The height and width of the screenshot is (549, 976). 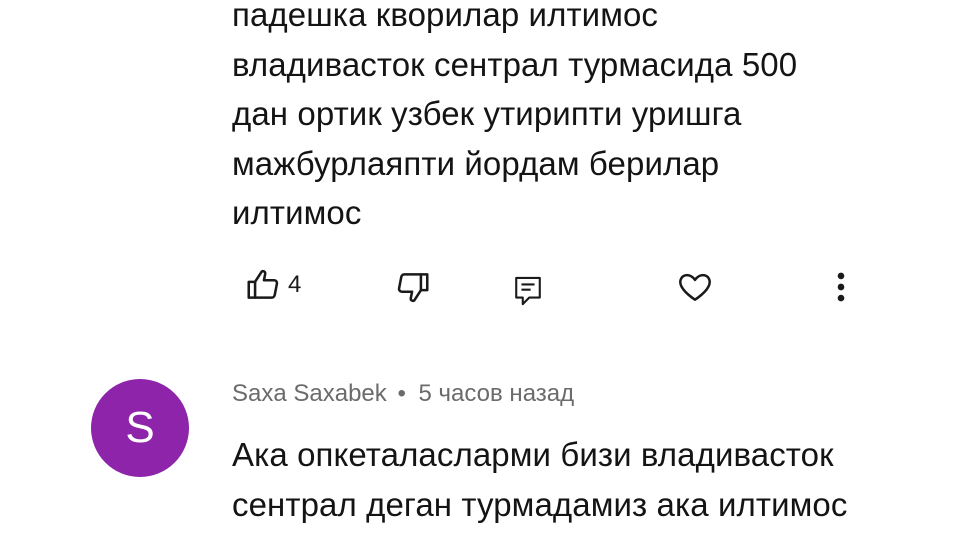 I want to click on like-count: 4, so click(x=295, y=284).